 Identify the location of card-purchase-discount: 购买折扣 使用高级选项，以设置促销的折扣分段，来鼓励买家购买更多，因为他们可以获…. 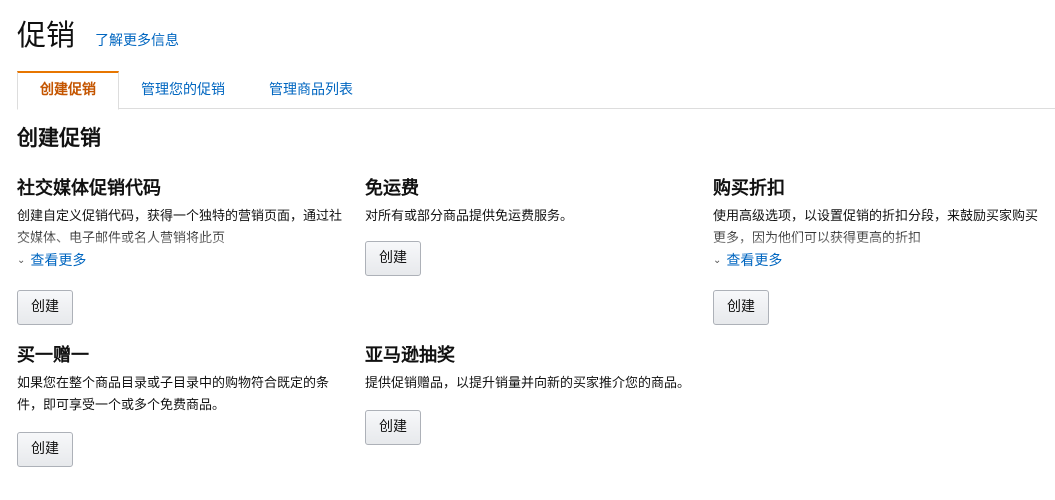
(878, 249).